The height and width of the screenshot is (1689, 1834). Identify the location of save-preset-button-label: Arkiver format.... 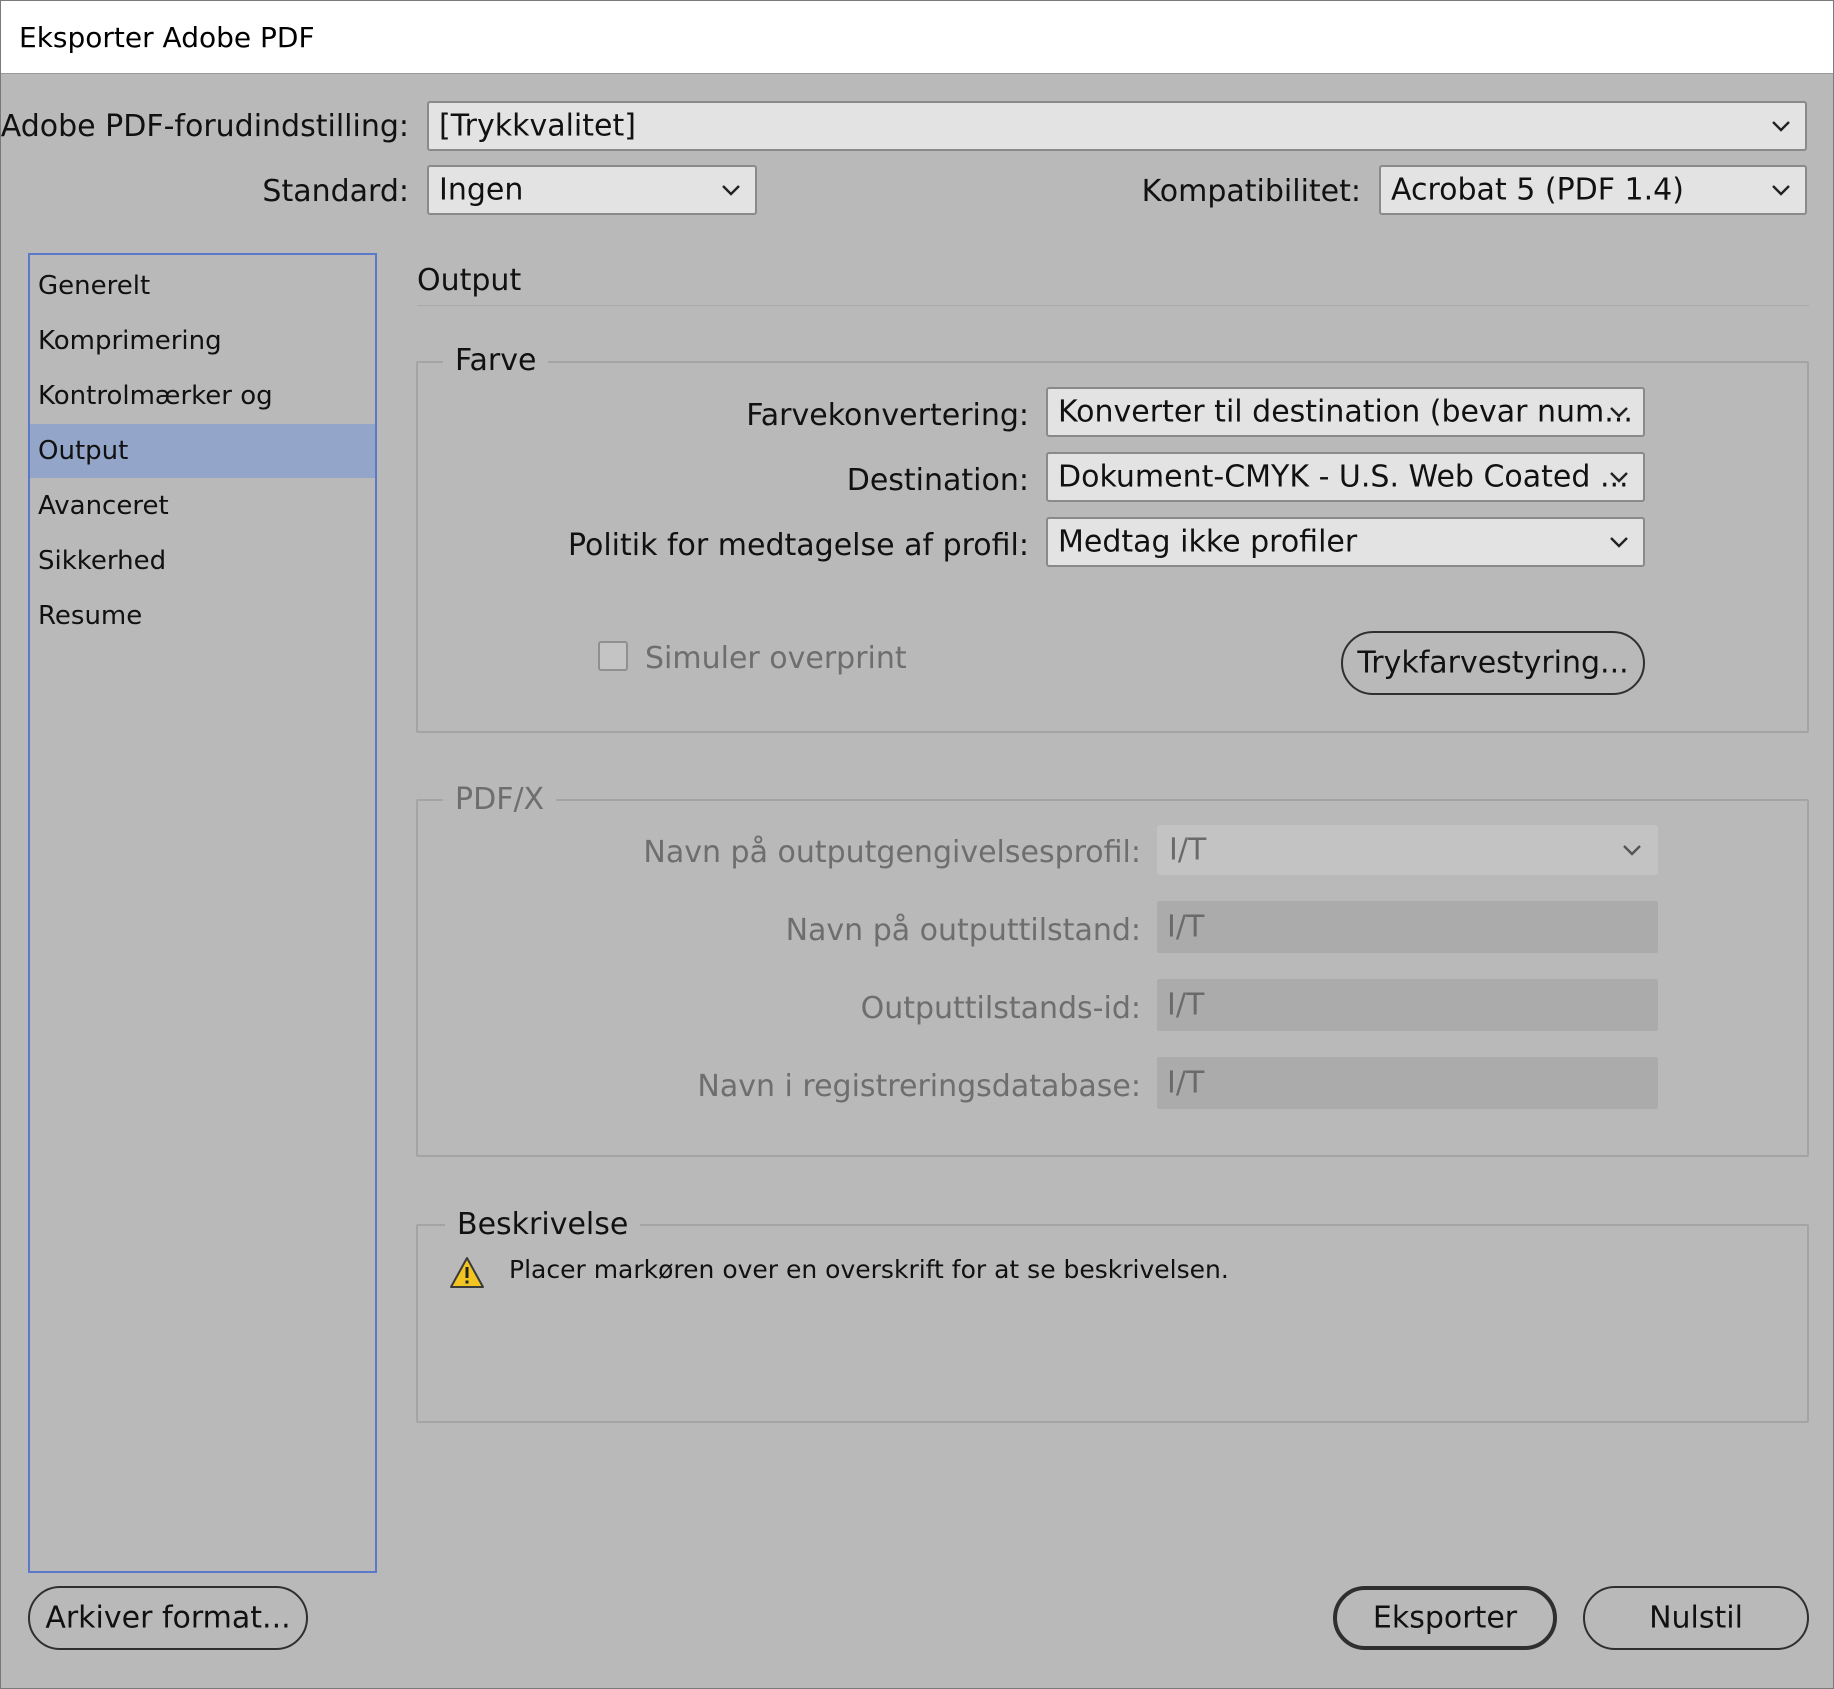
(168, 1618).